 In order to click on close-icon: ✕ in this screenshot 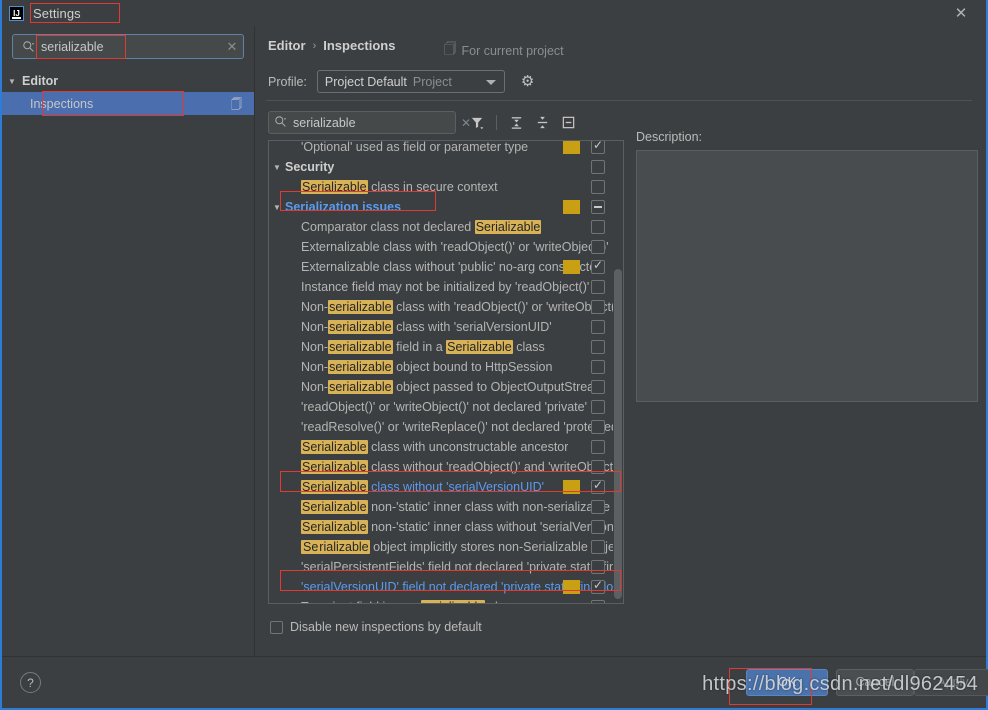, I will do `click(961, 14)`.